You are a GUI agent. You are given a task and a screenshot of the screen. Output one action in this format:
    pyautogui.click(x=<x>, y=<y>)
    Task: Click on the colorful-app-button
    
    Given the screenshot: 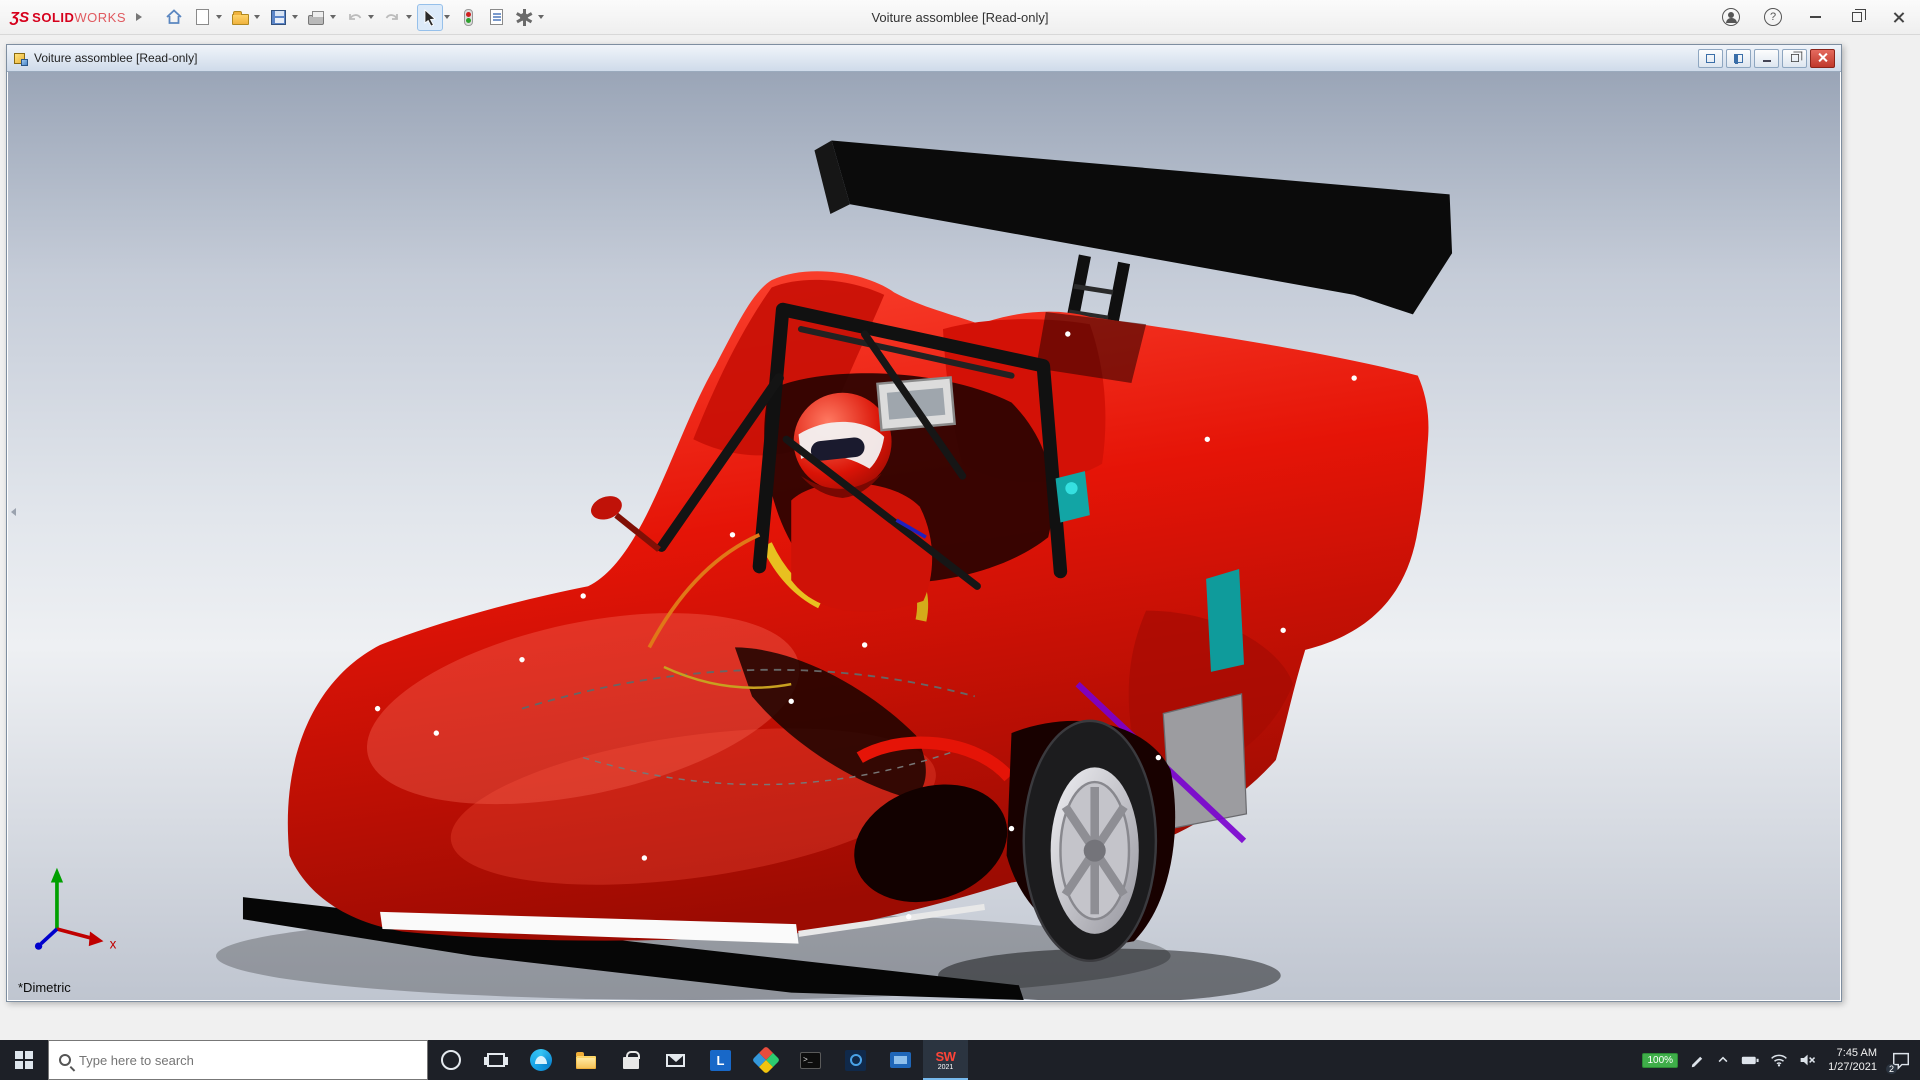 What is the action you would take?
    pyautogui.click(x=765, y=1060)
    